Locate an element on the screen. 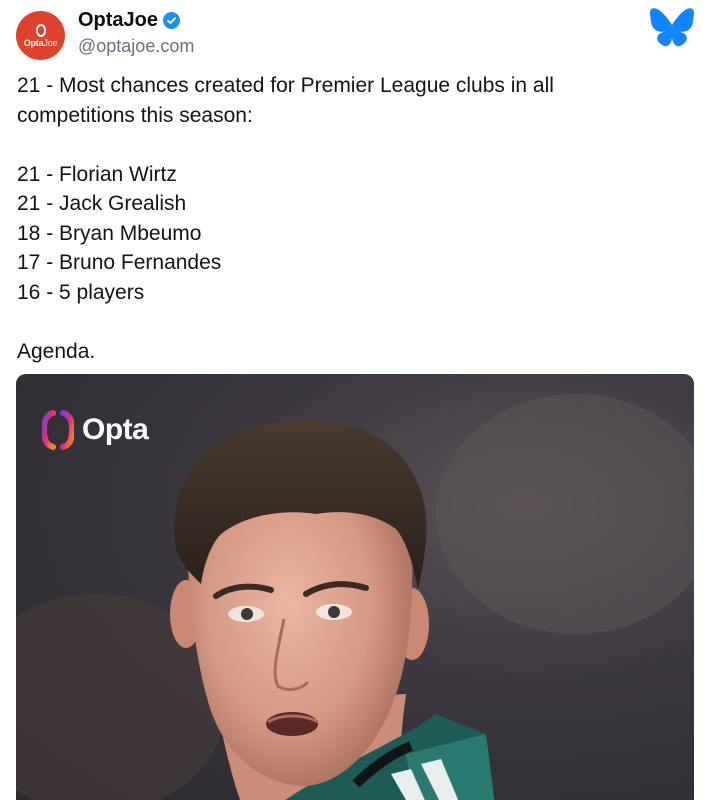 Image resolution: width=711 pixels, height=800 pixels. list-item: 18 - Bryan Mbeumo is located at coordinates (109, 233).